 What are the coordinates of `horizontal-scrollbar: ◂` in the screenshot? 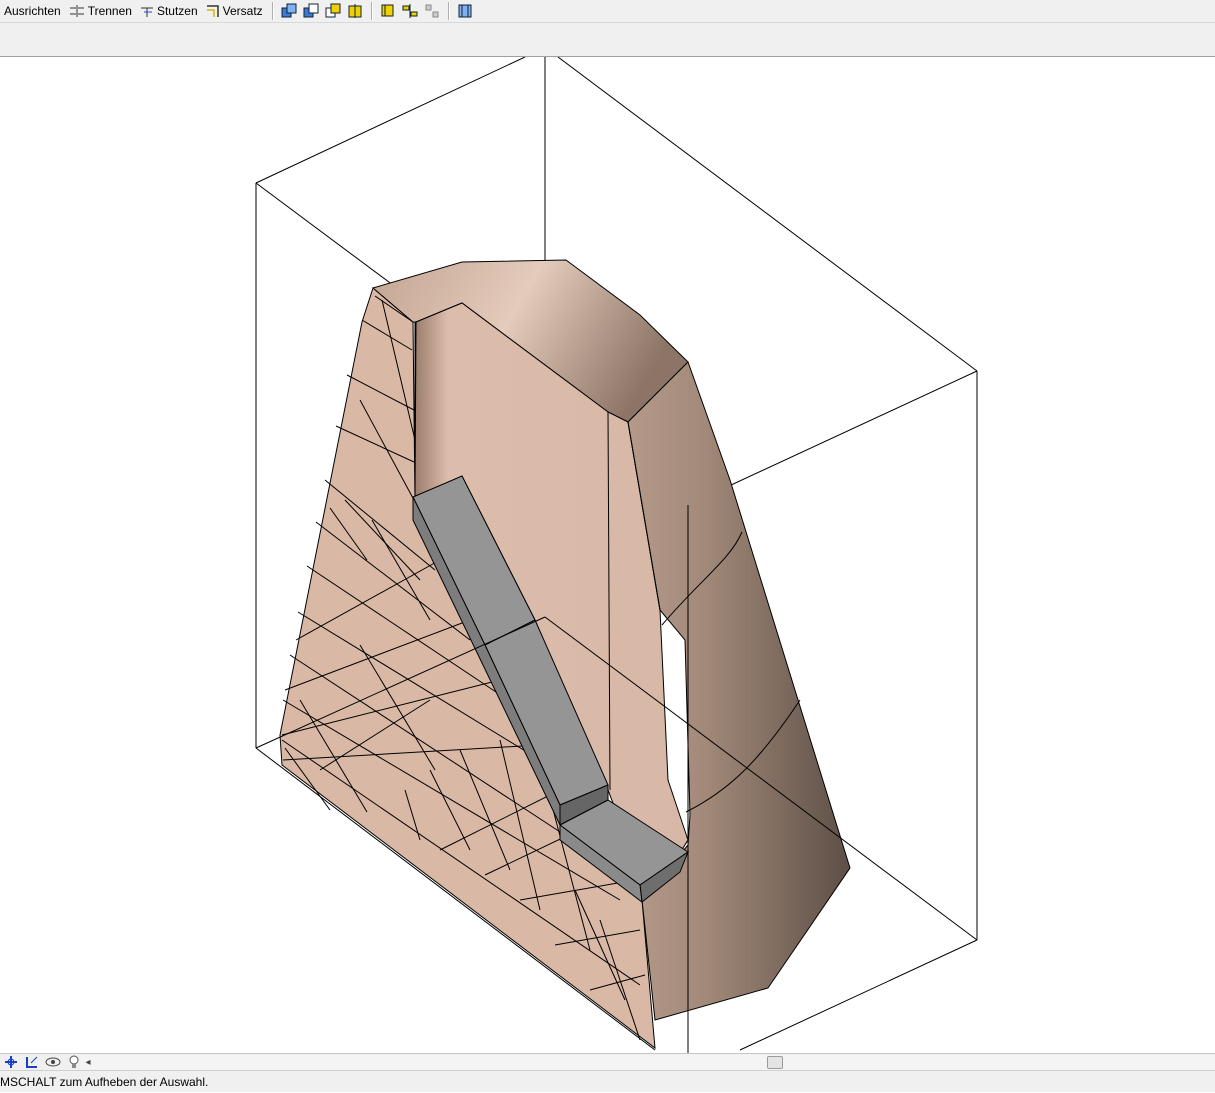 It's located at (647, 1062).